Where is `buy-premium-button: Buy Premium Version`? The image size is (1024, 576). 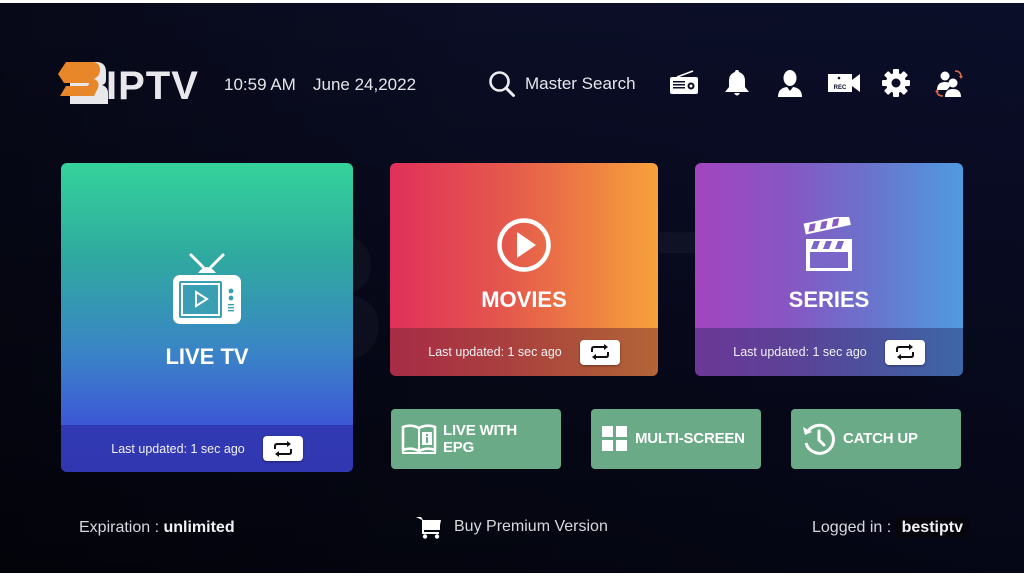 buy-premium-button: Buy Premium Version is located at coordinates (512, 527).